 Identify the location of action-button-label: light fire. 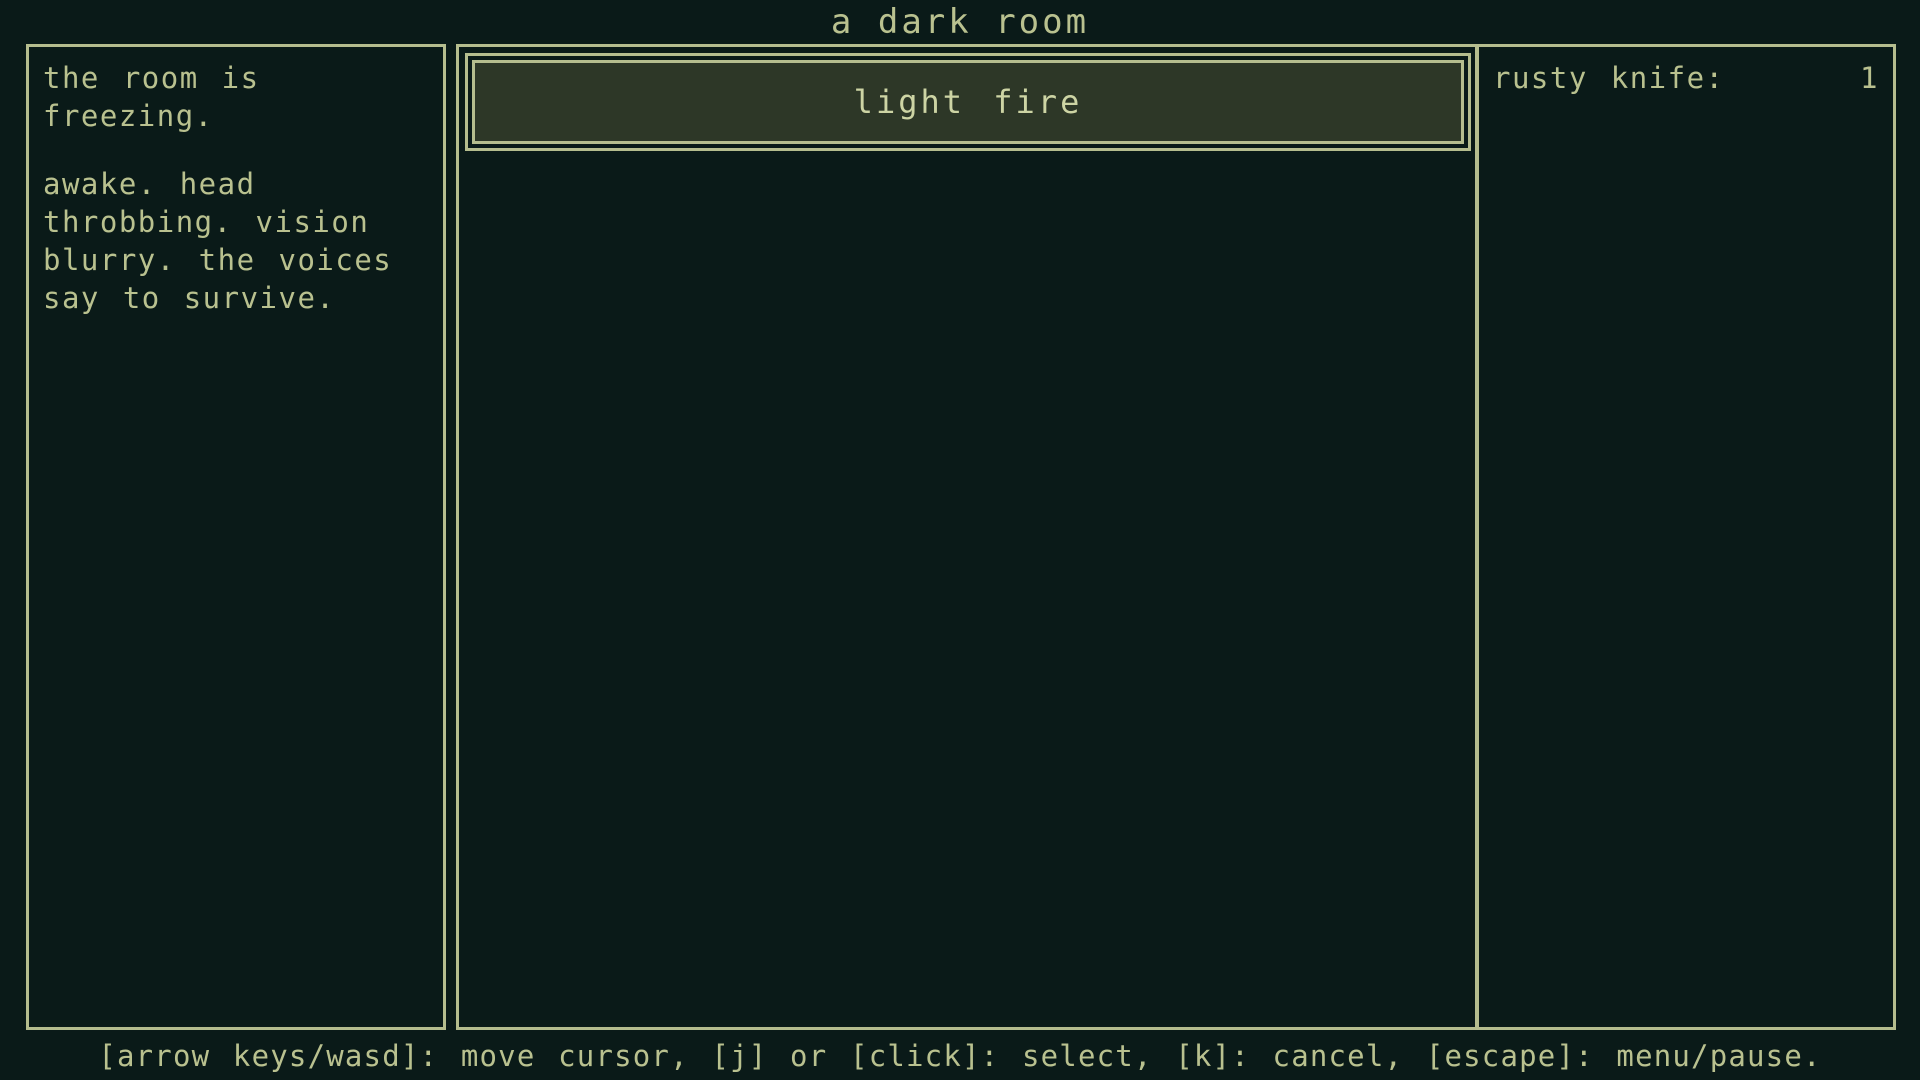
(968, 102).